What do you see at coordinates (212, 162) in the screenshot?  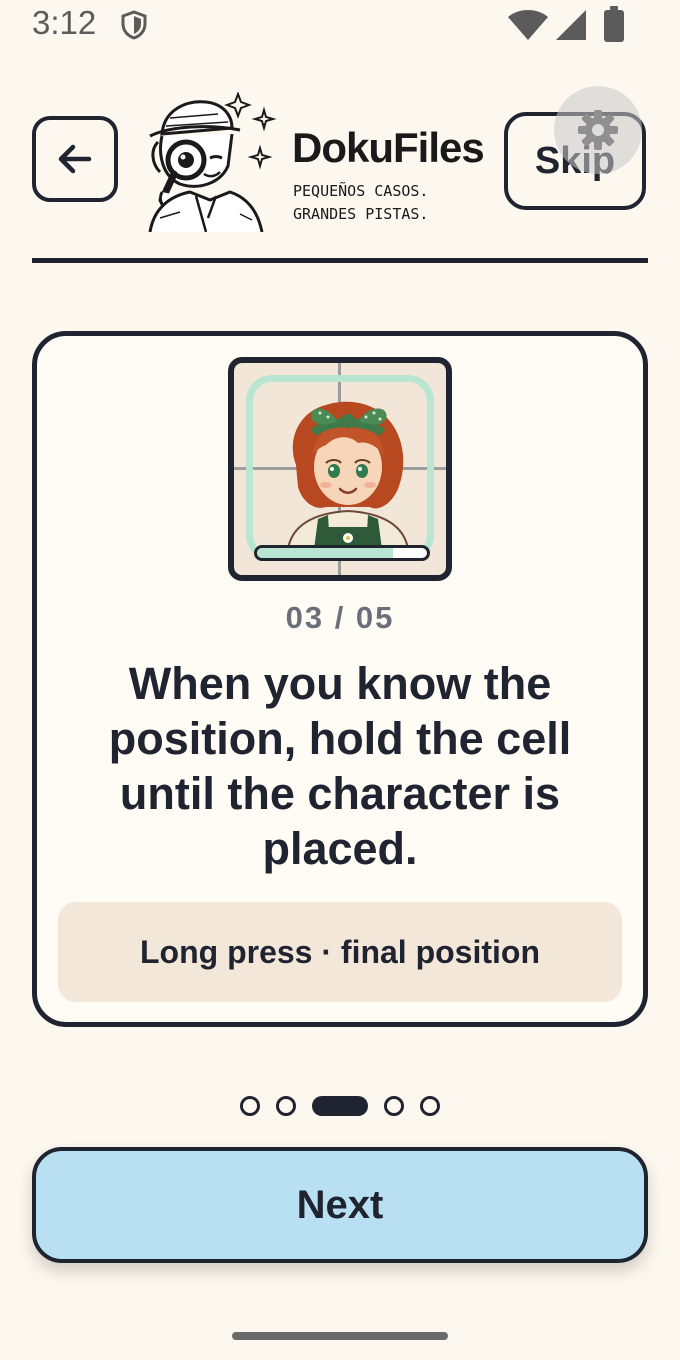 I see `detective-magnifier-icon` at bounding box center [212, 162].